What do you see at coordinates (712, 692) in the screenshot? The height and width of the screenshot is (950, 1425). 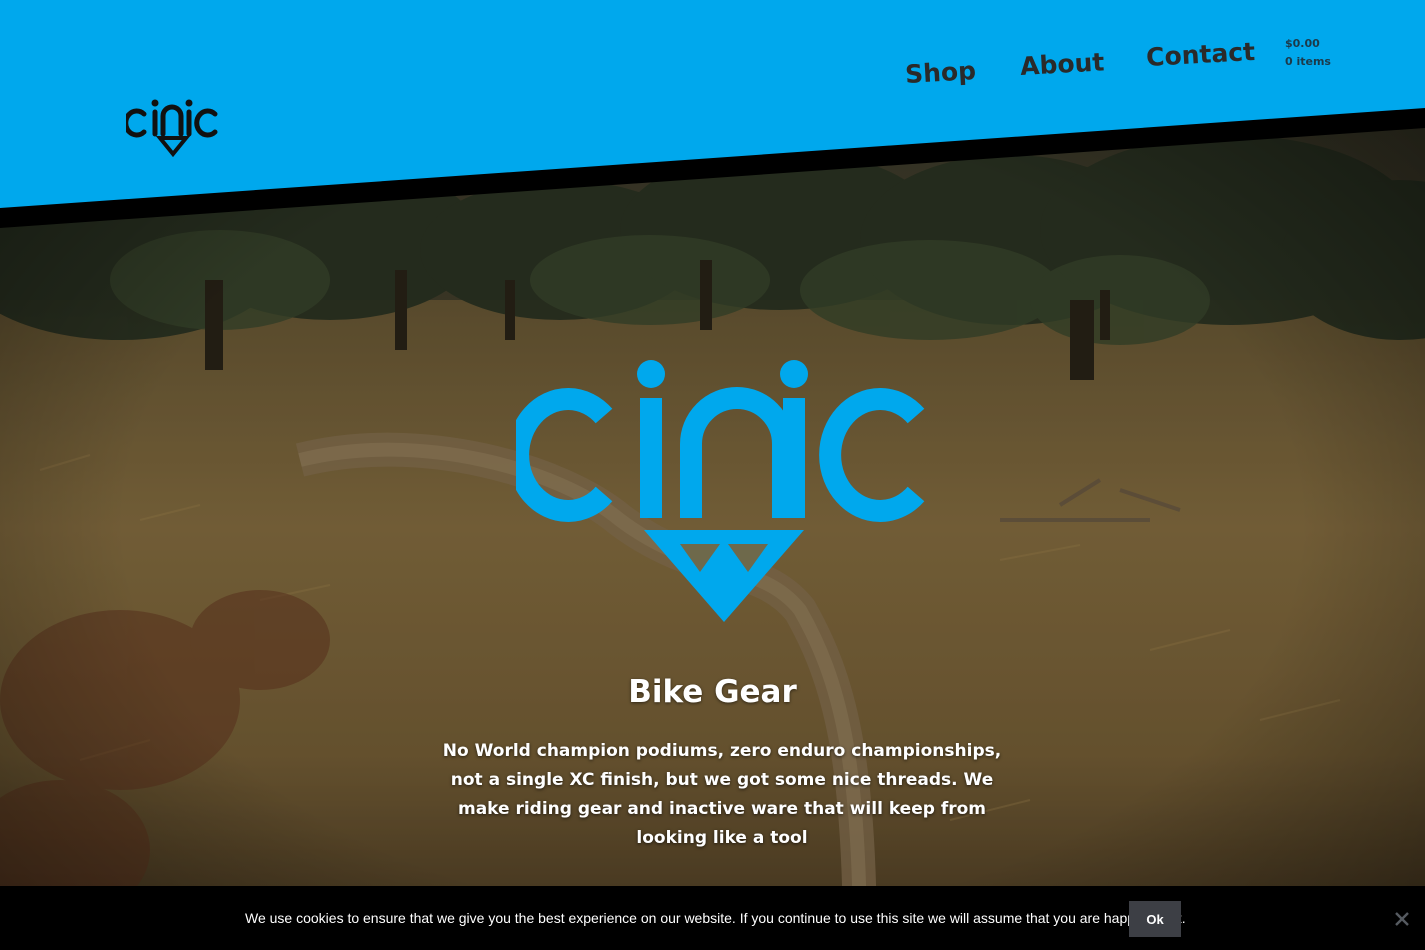 I see `hero-title: Bike Gear` at bounding box center [712, 692].